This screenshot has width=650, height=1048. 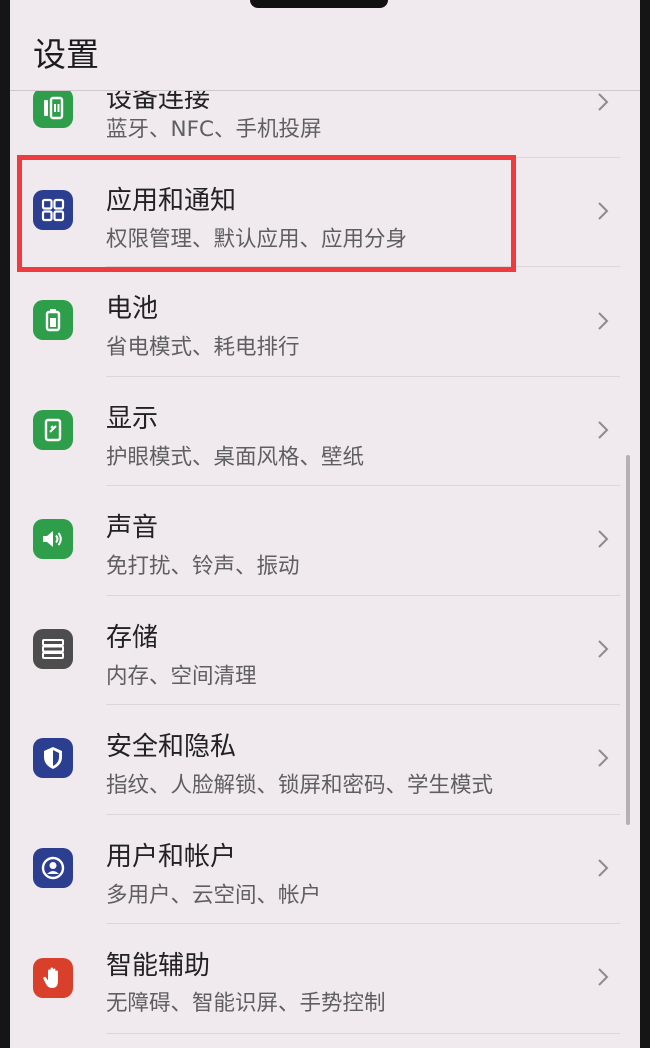 I want to click on display-icon, so click(x=53, y=430).